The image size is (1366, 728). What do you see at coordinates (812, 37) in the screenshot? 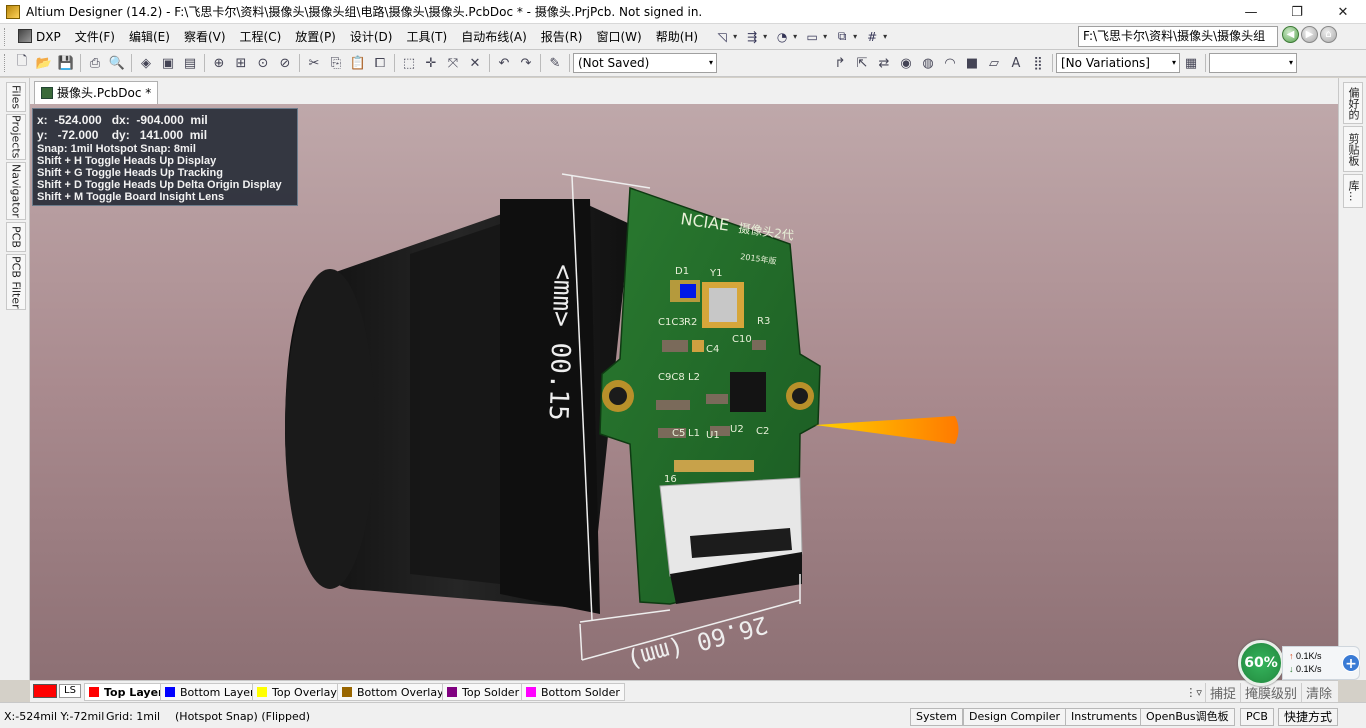
I see `room-icon: ▭` at bounding box center [812, 37].